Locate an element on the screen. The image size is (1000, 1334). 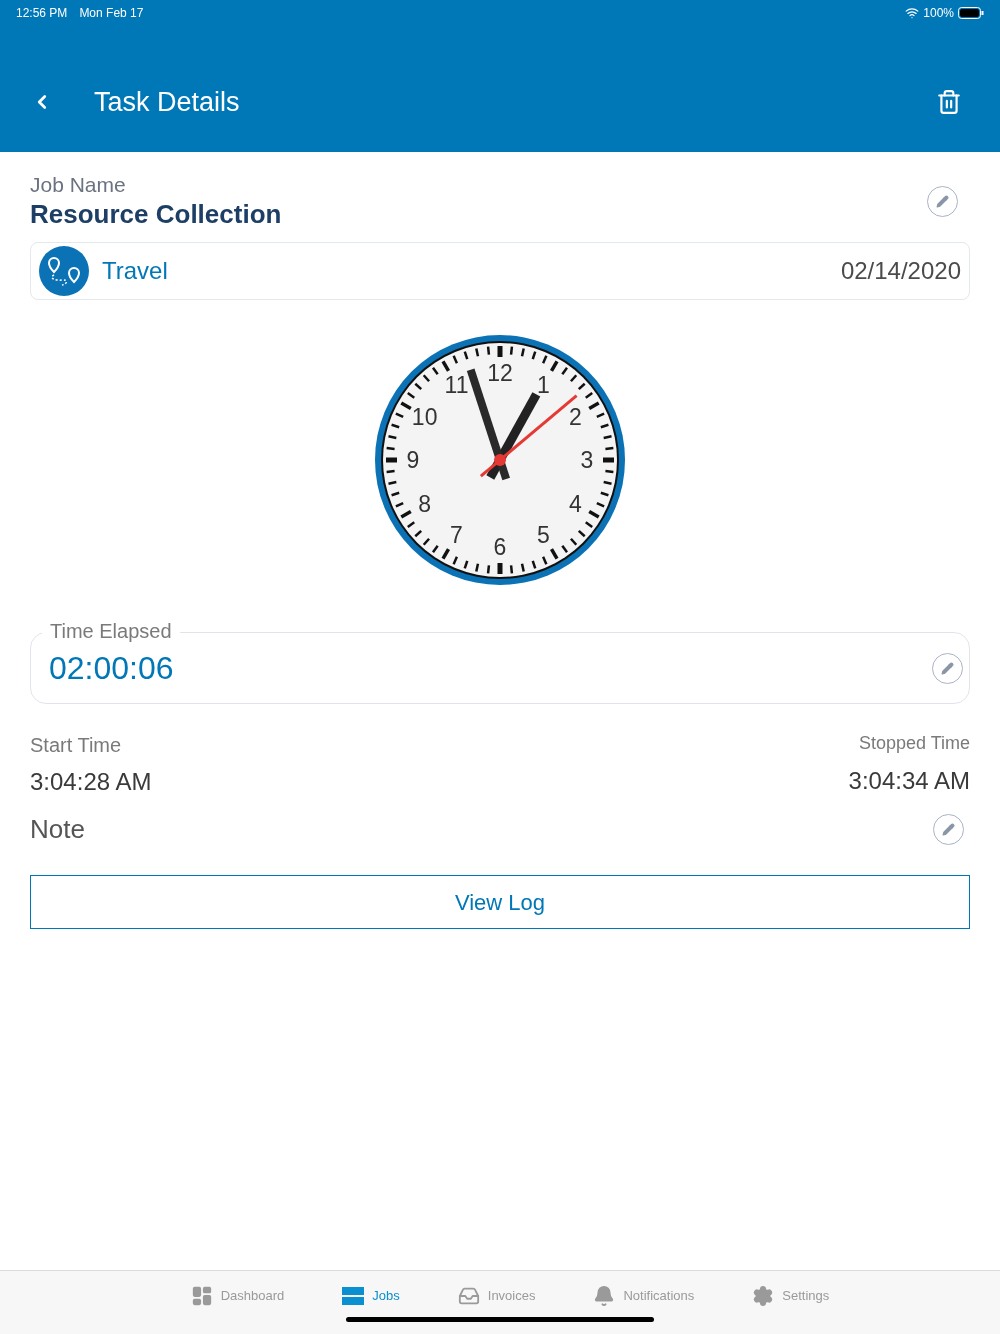
dial-number: 8 is located at coordinates (425, 503).